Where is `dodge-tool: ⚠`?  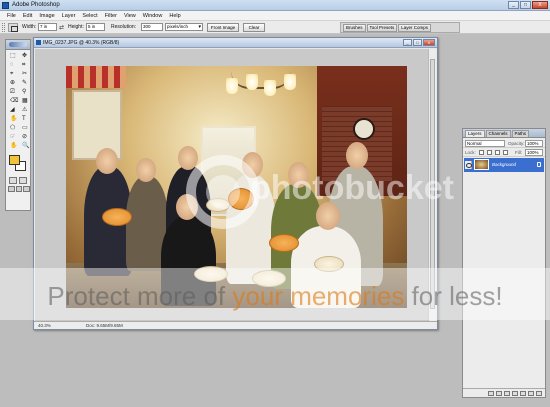 dodge-tool: ⚠ is located at coordinates (25, 110).